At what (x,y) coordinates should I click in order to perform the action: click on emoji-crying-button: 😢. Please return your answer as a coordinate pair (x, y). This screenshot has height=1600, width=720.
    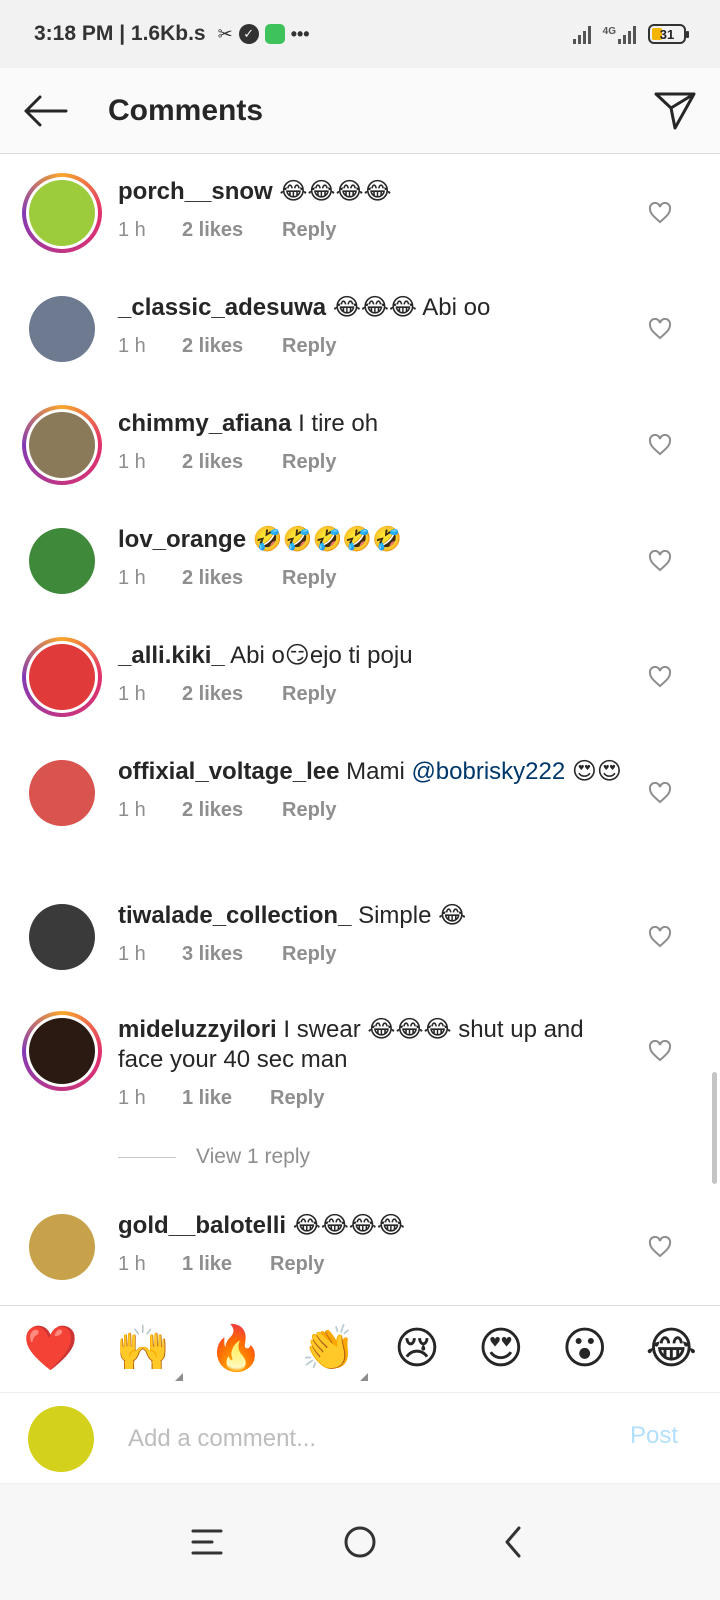
    Looking at the image, I should click on (417, 1349).